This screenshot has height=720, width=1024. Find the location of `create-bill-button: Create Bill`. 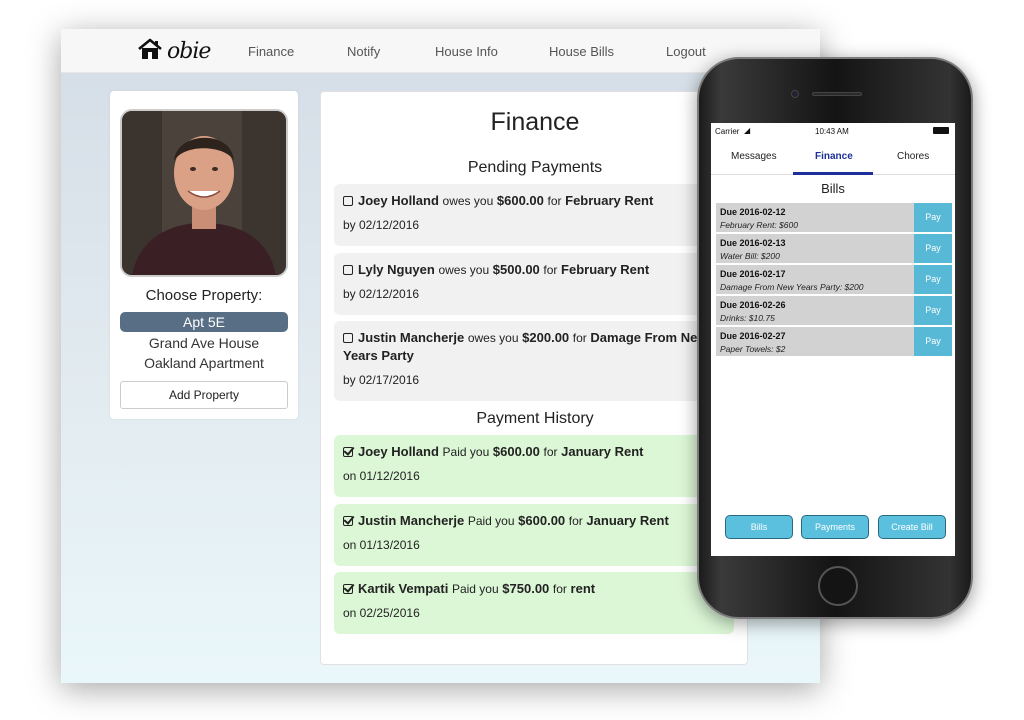

create-bill-button: Create Bill is located at coordinates (912, 527).